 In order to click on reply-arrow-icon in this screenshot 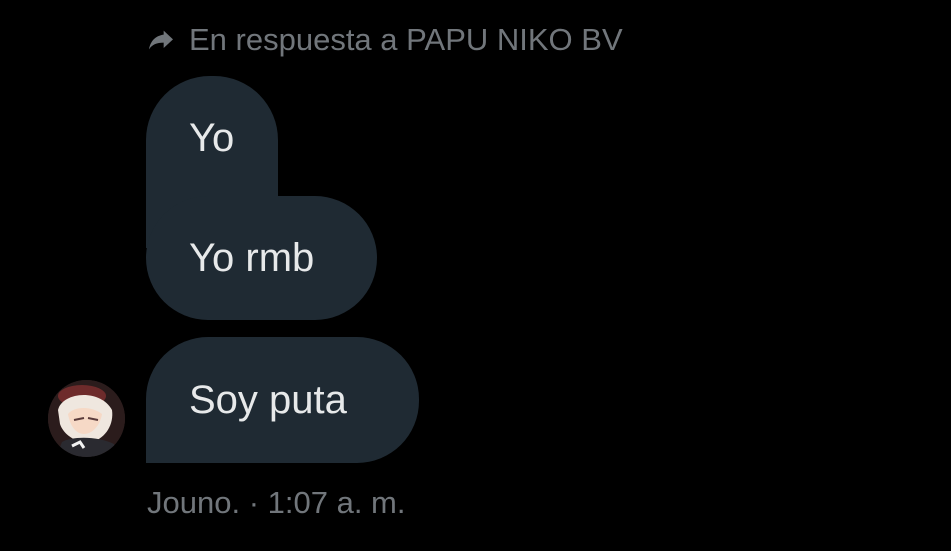, I will do `click(161, 40)`.